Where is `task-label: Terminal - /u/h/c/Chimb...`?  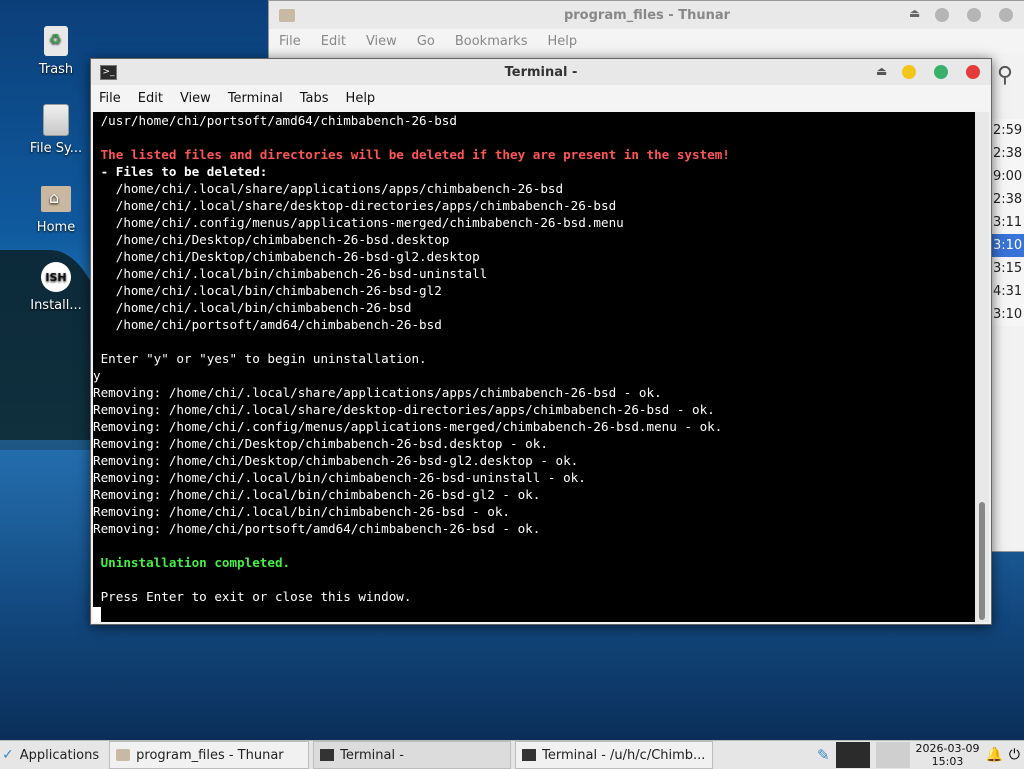 task-label: Terminal - /u/h/c/Chimb... is located at coordinates (624, 755).